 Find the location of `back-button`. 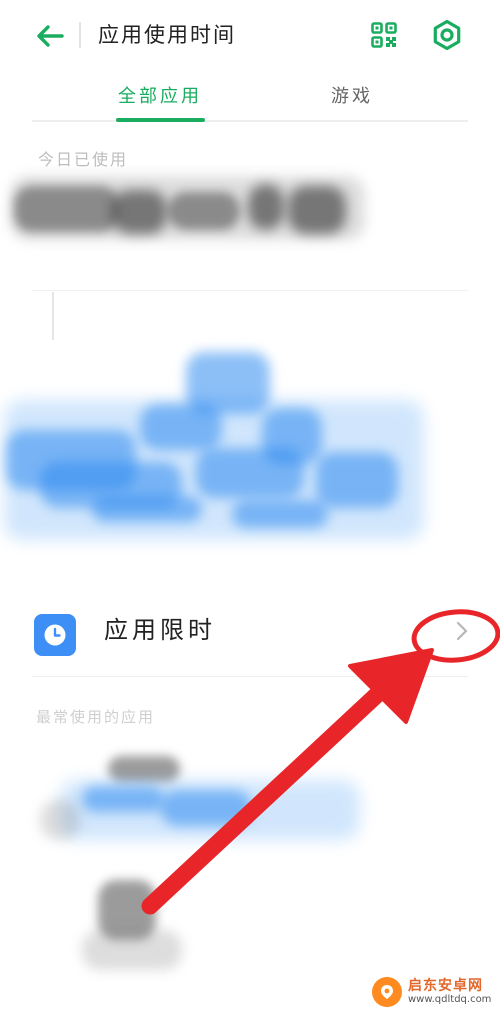

back-button is located at coordinates (50, 36).